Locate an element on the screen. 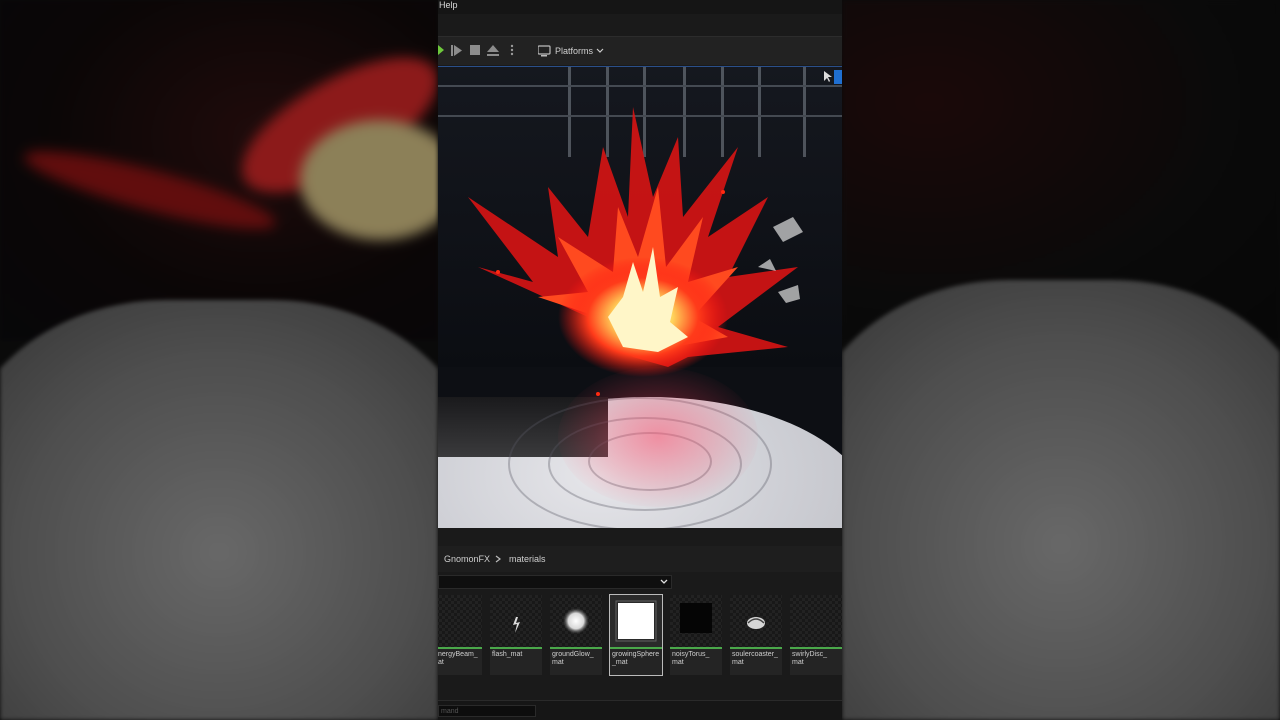 Image resolution: width=1280 pixels, height=720 pixels. asset-label: groundGlow_ mat is located at coordinates (573, 658).